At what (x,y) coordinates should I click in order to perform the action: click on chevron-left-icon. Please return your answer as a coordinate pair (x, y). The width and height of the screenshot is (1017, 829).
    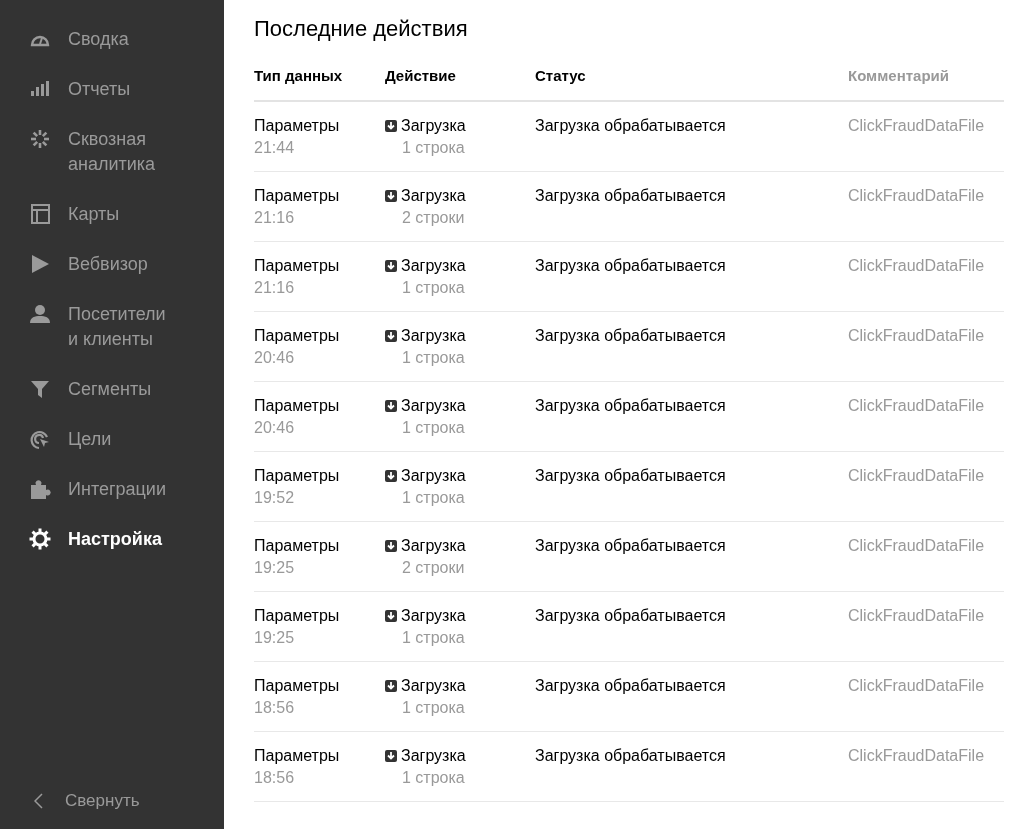
    Looking at the image, I should click on (38, 801).